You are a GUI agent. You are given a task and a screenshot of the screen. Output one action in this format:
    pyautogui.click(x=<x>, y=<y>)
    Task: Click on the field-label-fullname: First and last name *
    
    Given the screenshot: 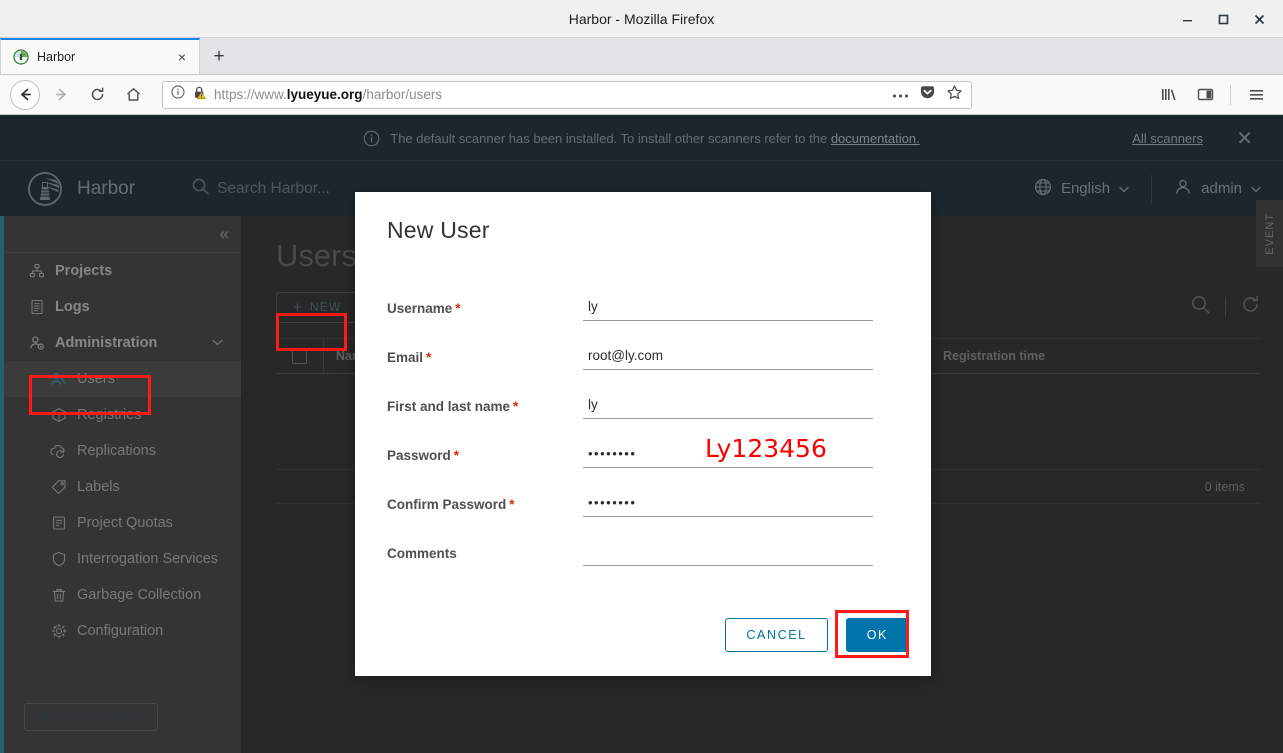 What is the action you would take?
    pyautogui.click(x=485, y=404)
    